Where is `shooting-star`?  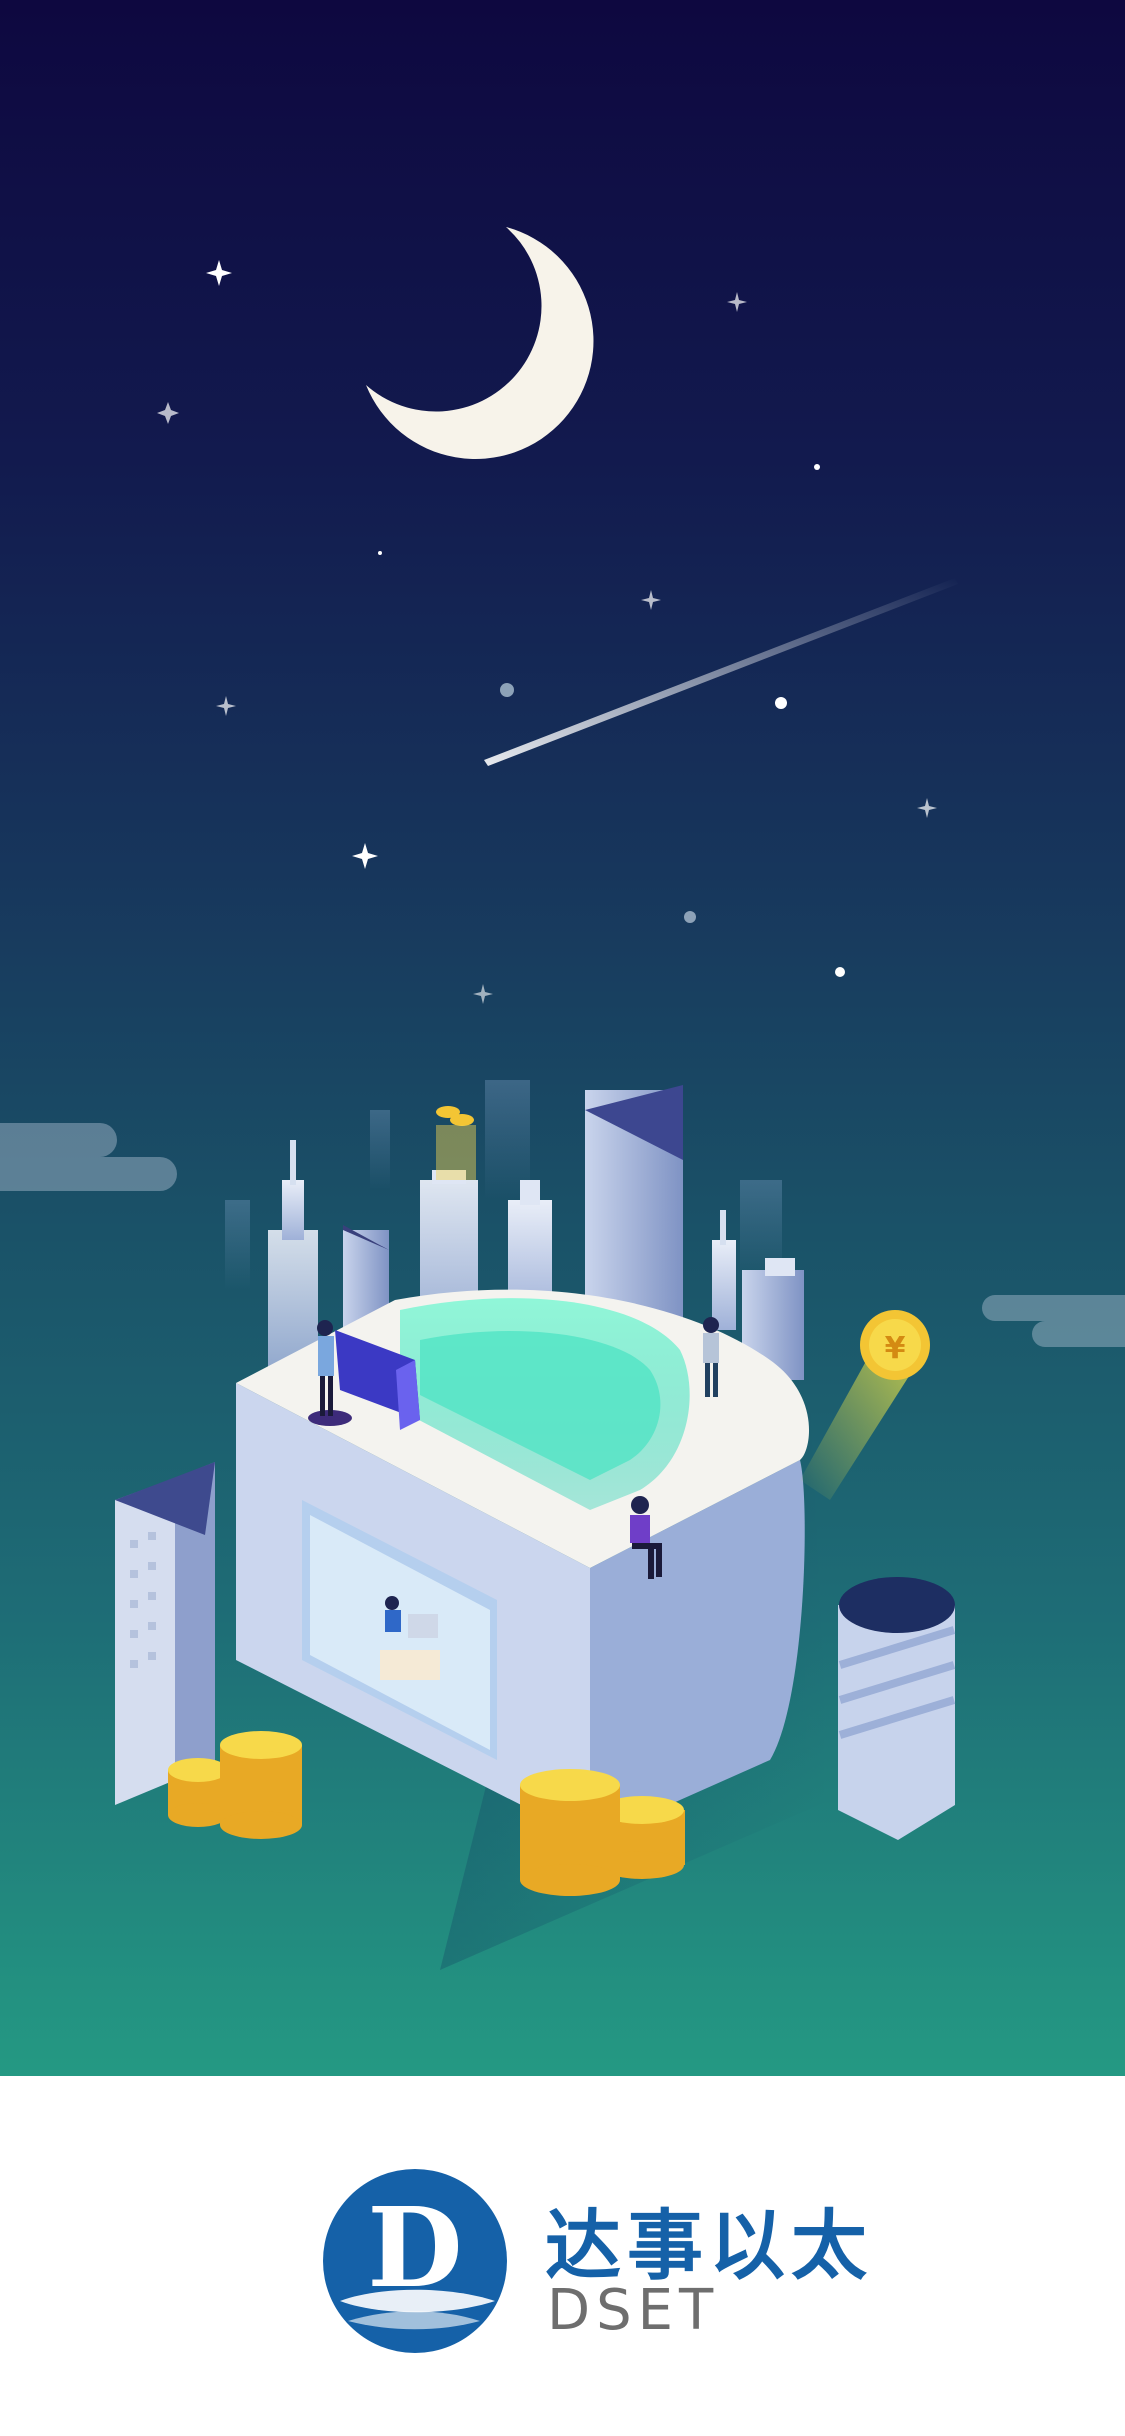 shooting-star is located at coordinates (721, 672).